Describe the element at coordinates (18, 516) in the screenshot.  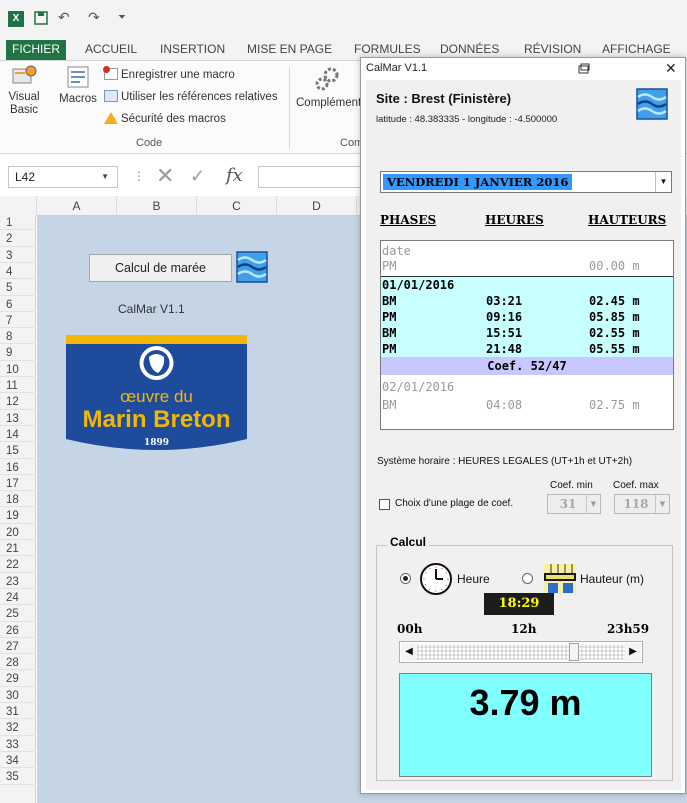
I see `row-header: 19` at that location.